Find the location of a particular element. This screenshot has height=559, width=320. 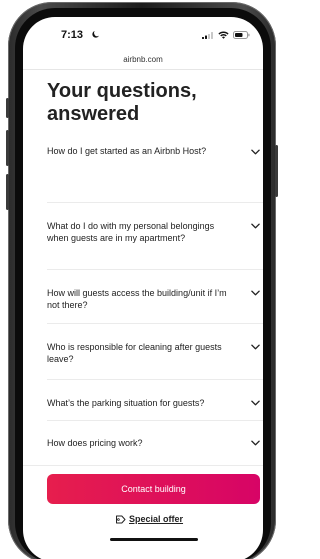

url-divider is located at coordinates (143, 69).